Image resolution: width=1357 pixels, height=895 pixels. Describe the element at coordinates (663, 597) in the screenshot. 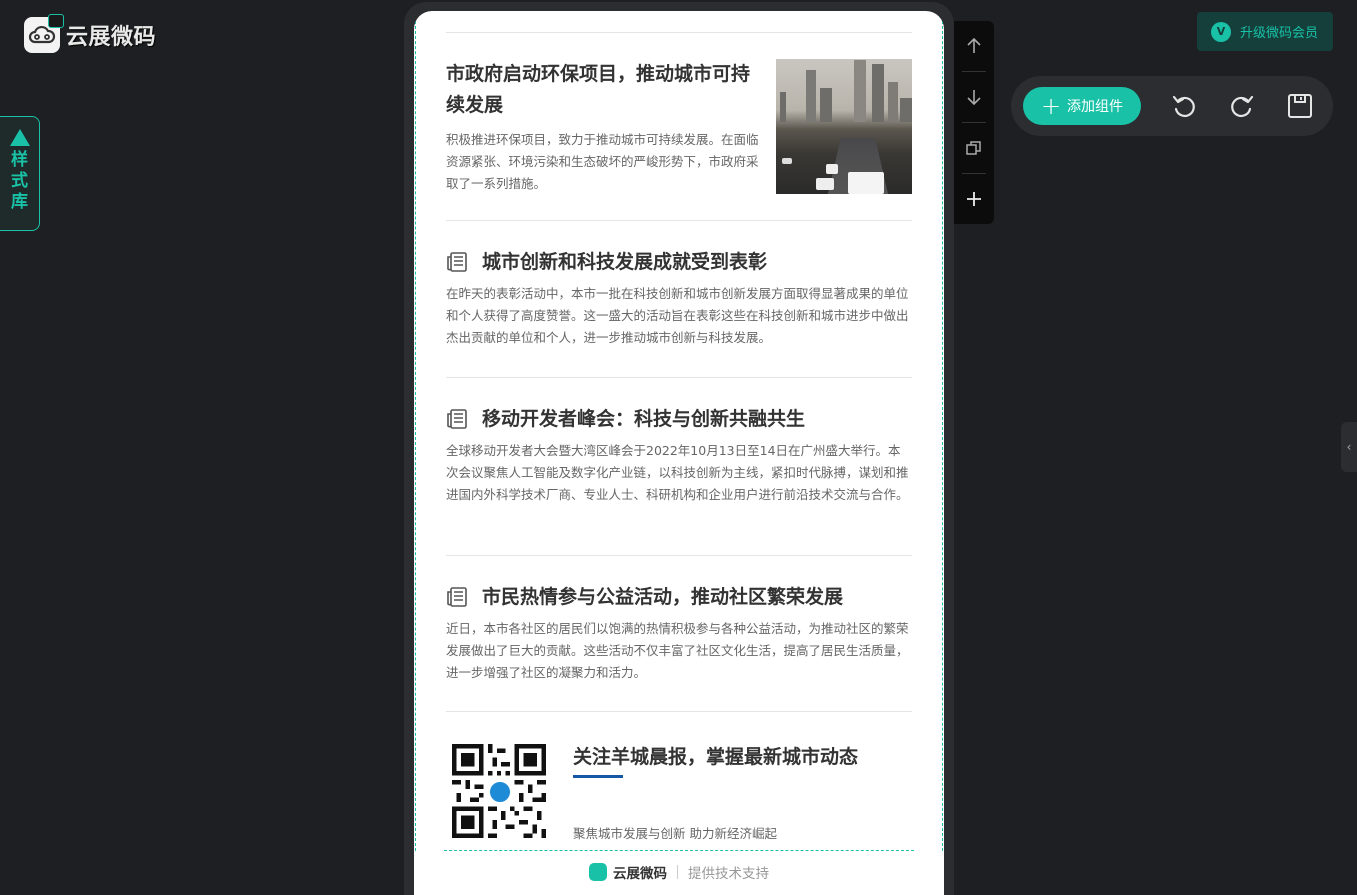

I see `article-title: 市民热情参与公益活动，推动社区繁荣发展` at that location.